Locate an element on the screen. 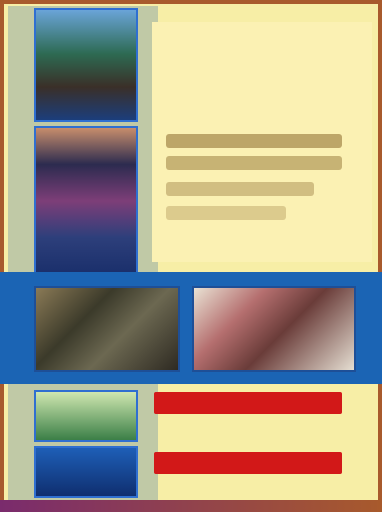 This screenshot has height=512, width=382. featured-image-right is located at coordinates (274, 329).